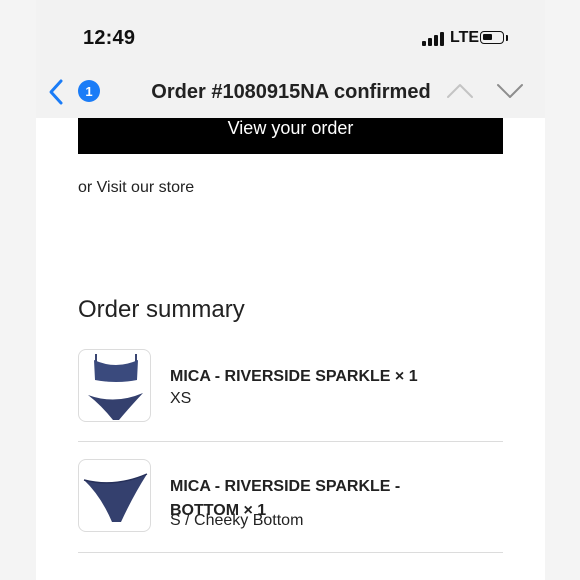  Describe the element at coordinates (290, 127) in the screenshot. I see `view-order-label: View your order` at that location.